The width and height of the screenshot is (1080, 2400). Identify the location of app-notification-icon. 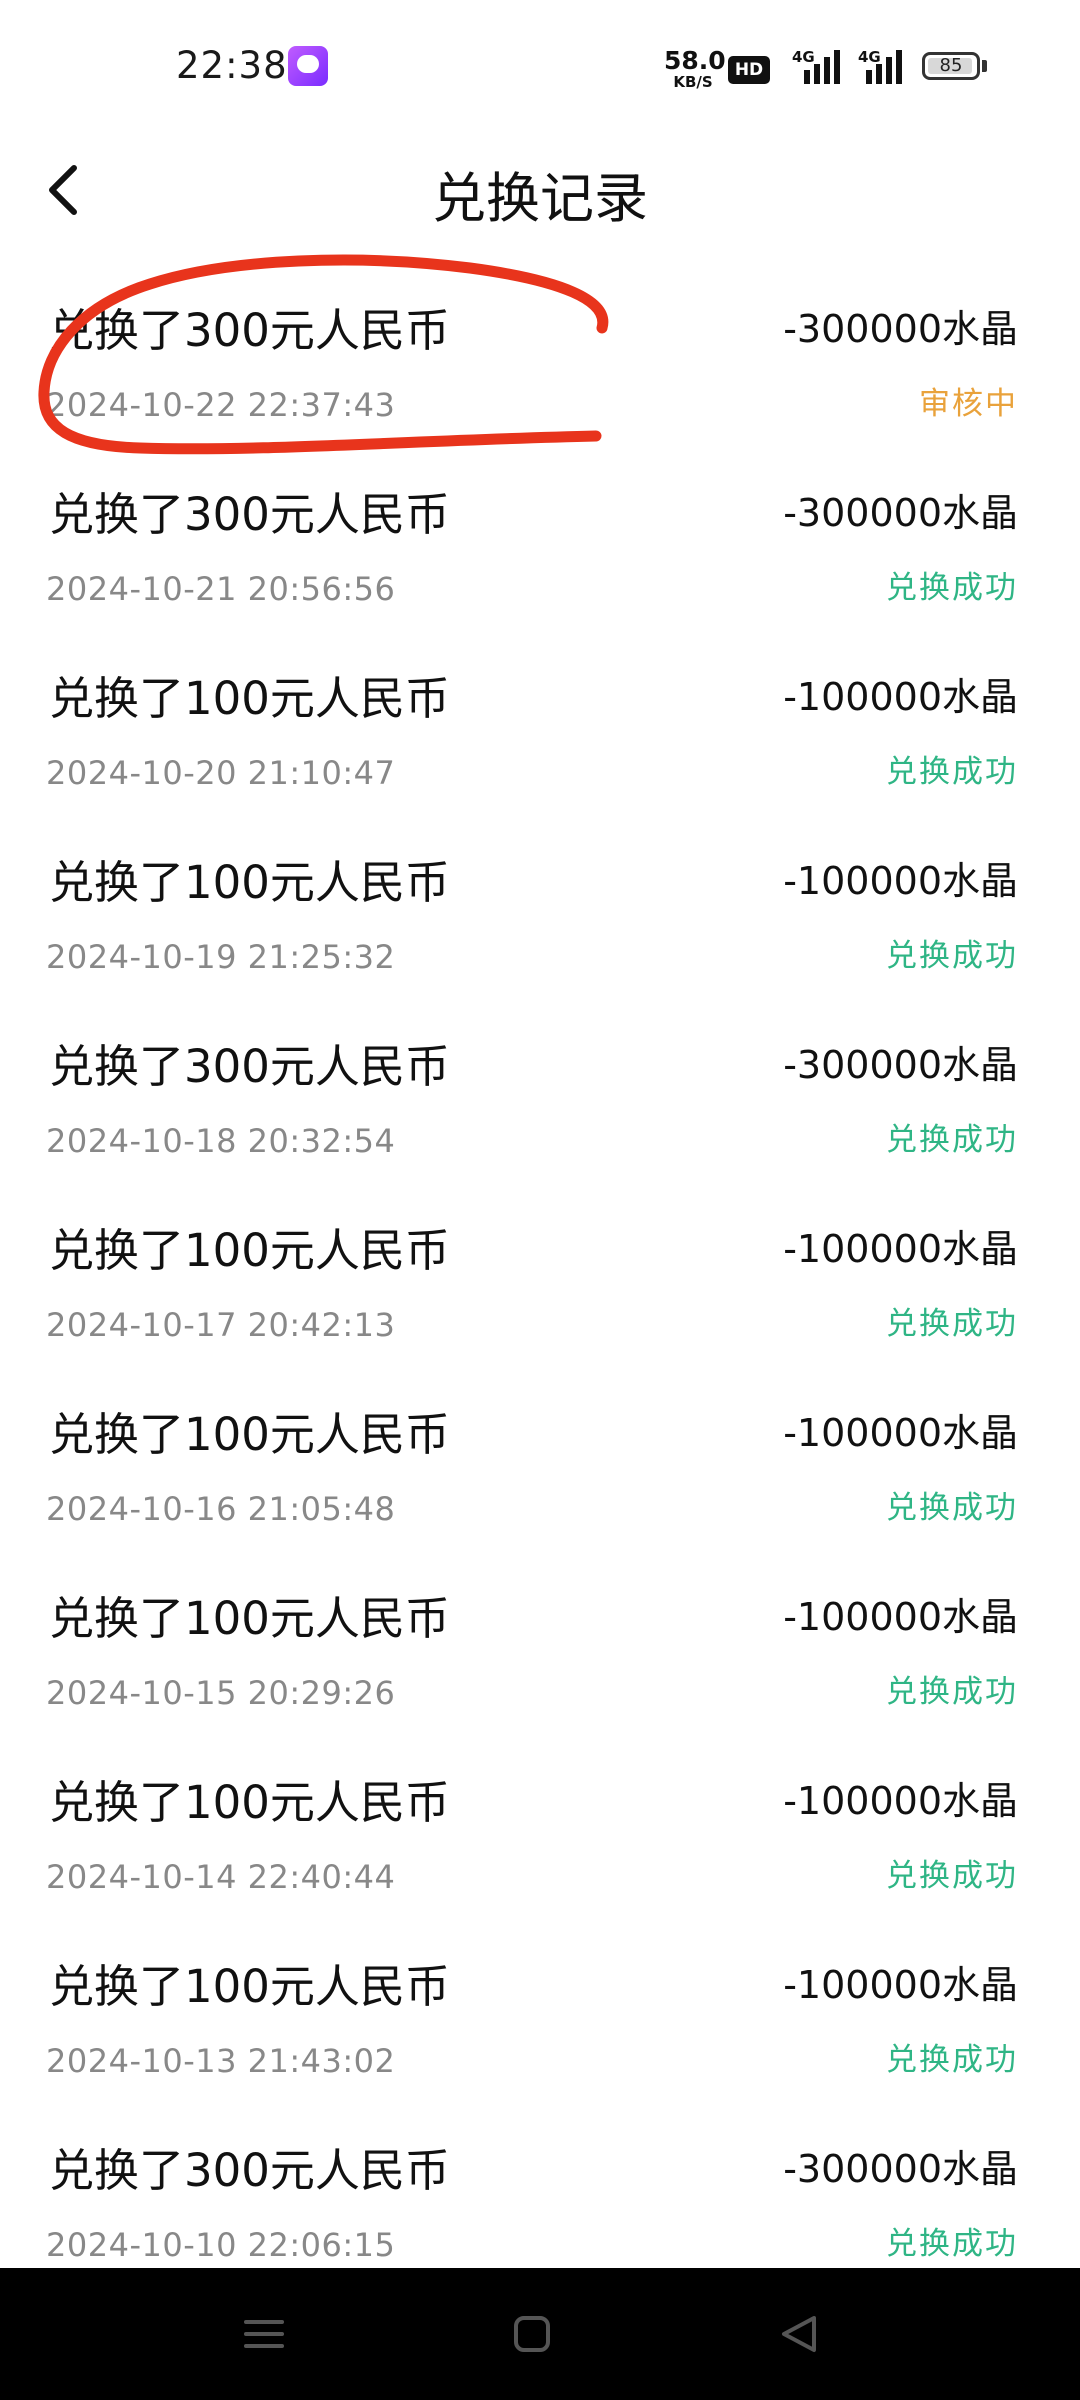
(308, 66).